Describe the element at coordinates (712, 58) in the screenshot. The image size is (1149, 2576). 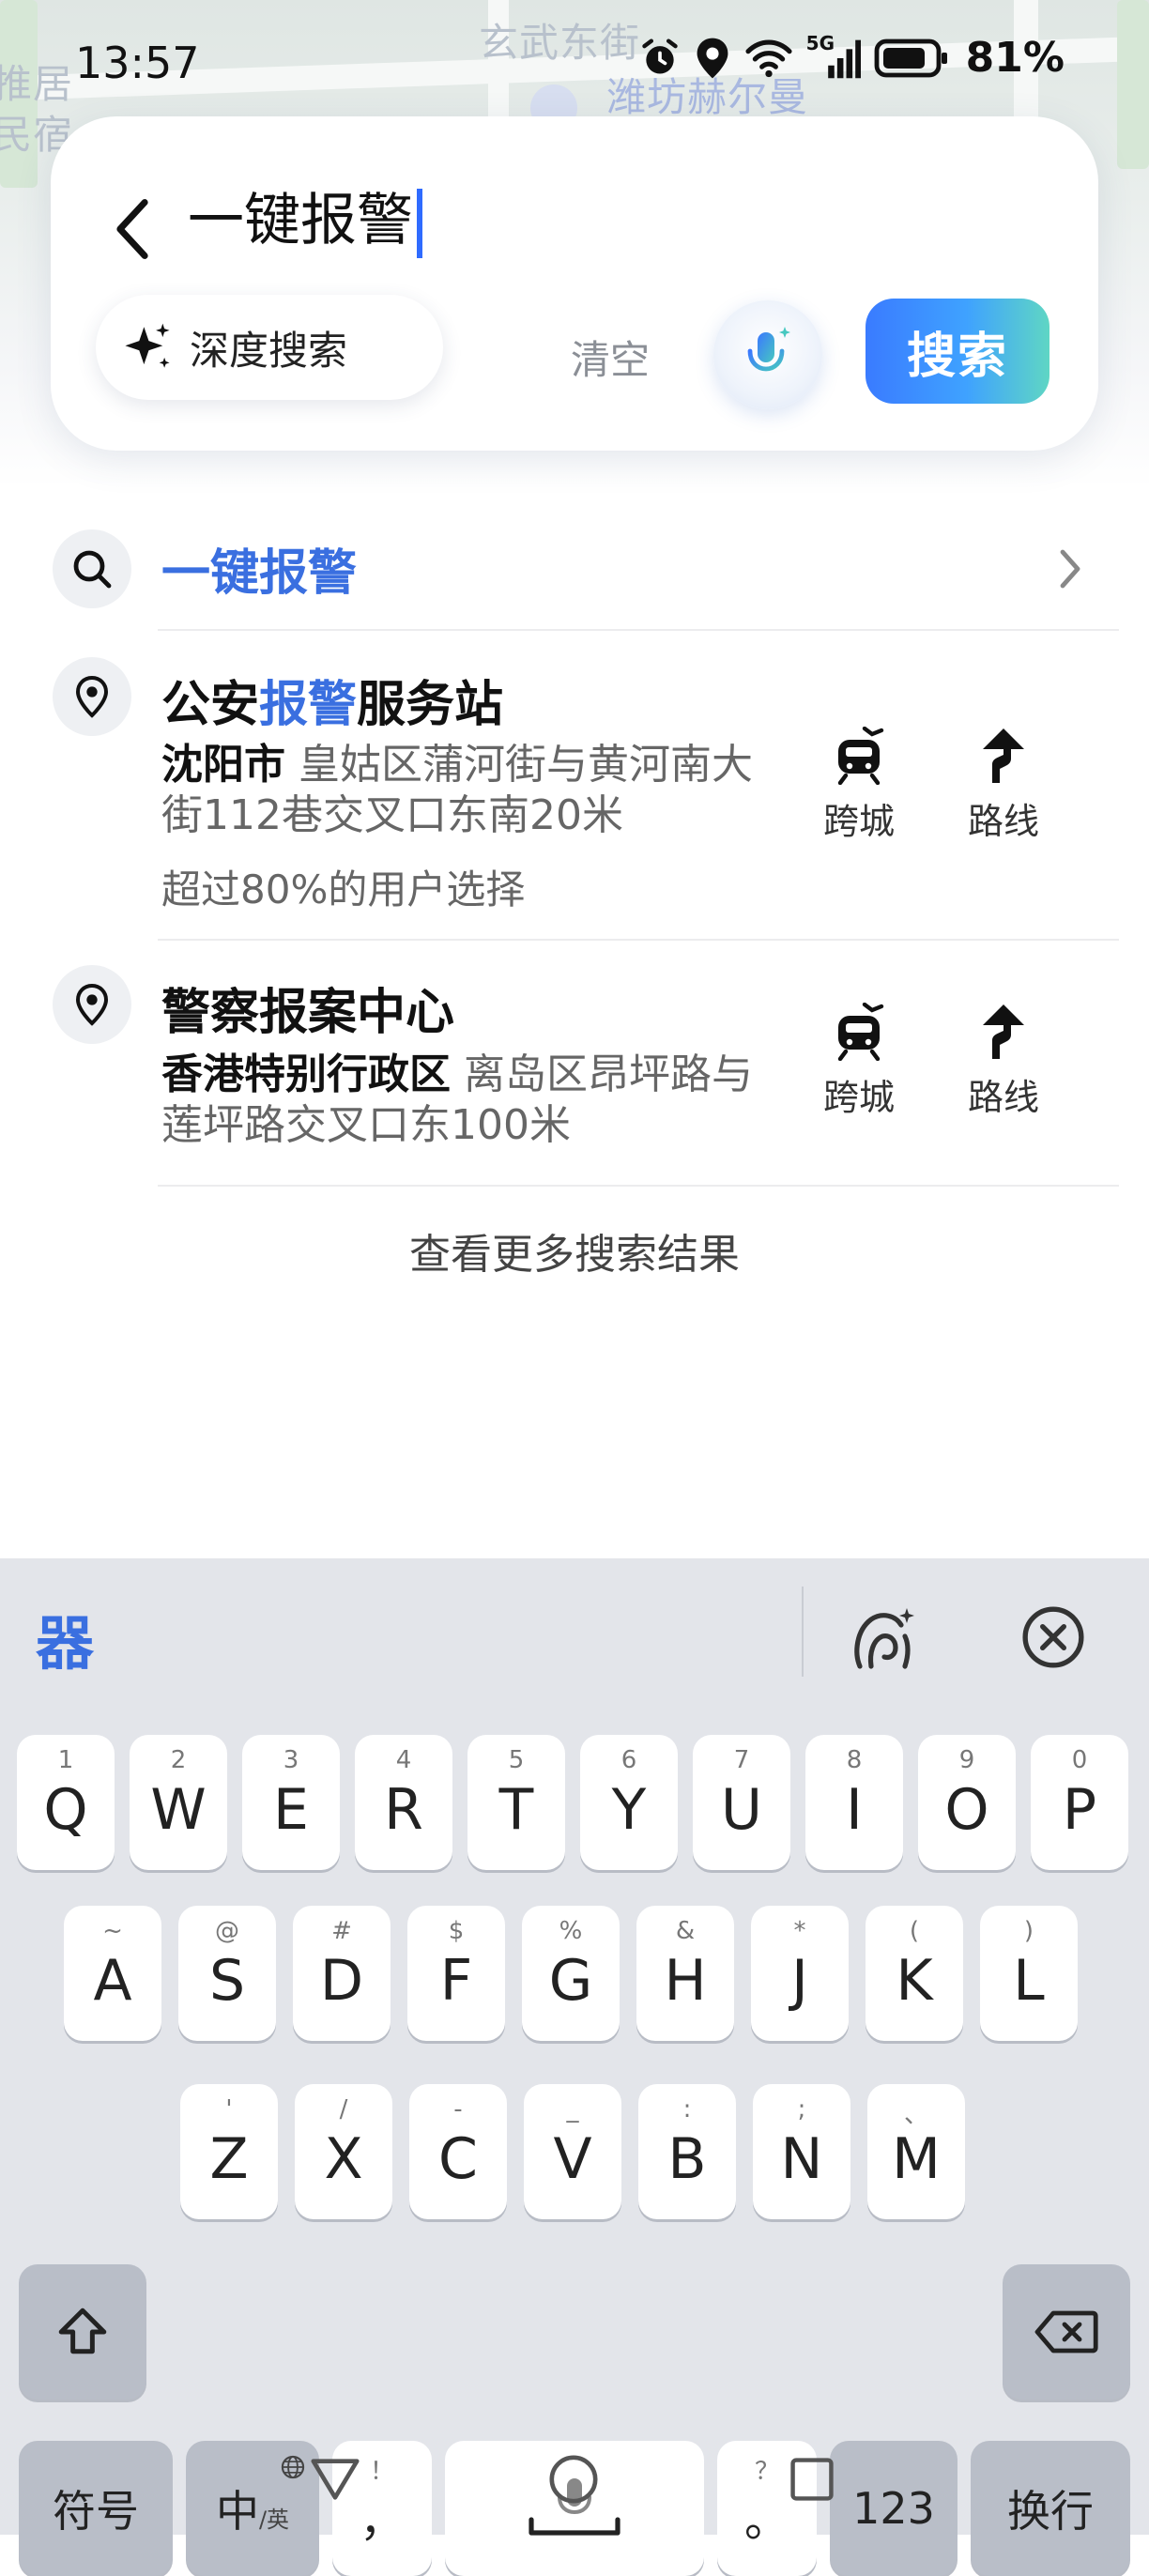
I see `location-icon` at that location.